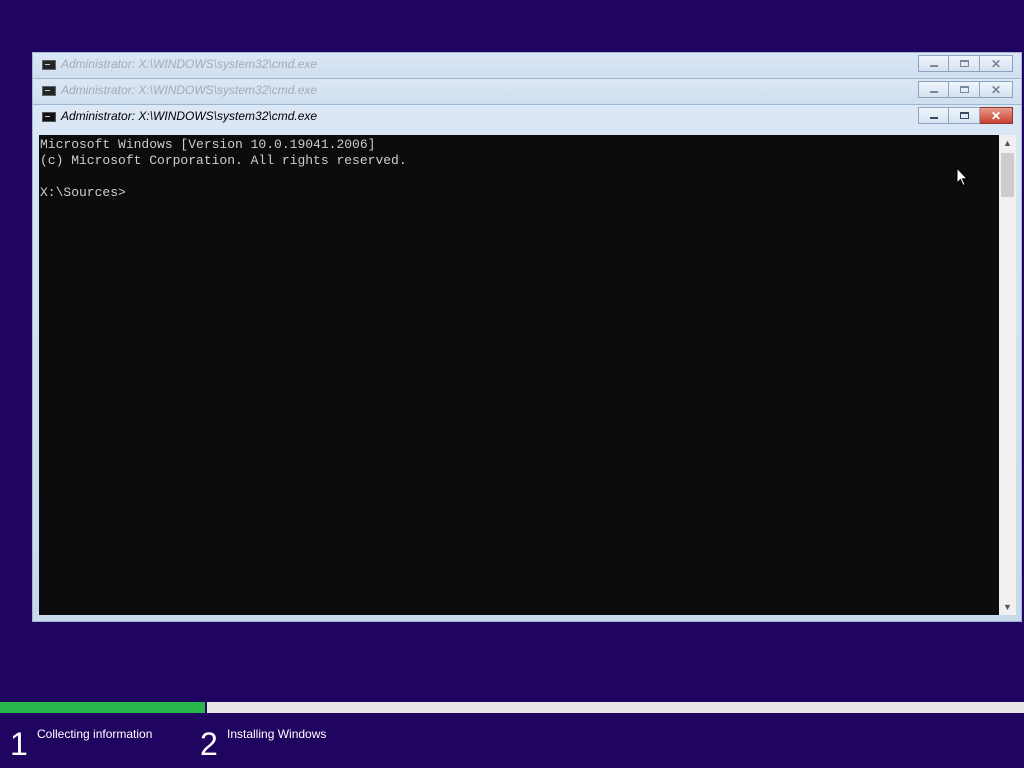 The image size is (1024, 768). What do you see at coordinates (1007, 607) in the screenshot?
I see `scroll-down-icon: ▼` at bounding box center [1007, 607].